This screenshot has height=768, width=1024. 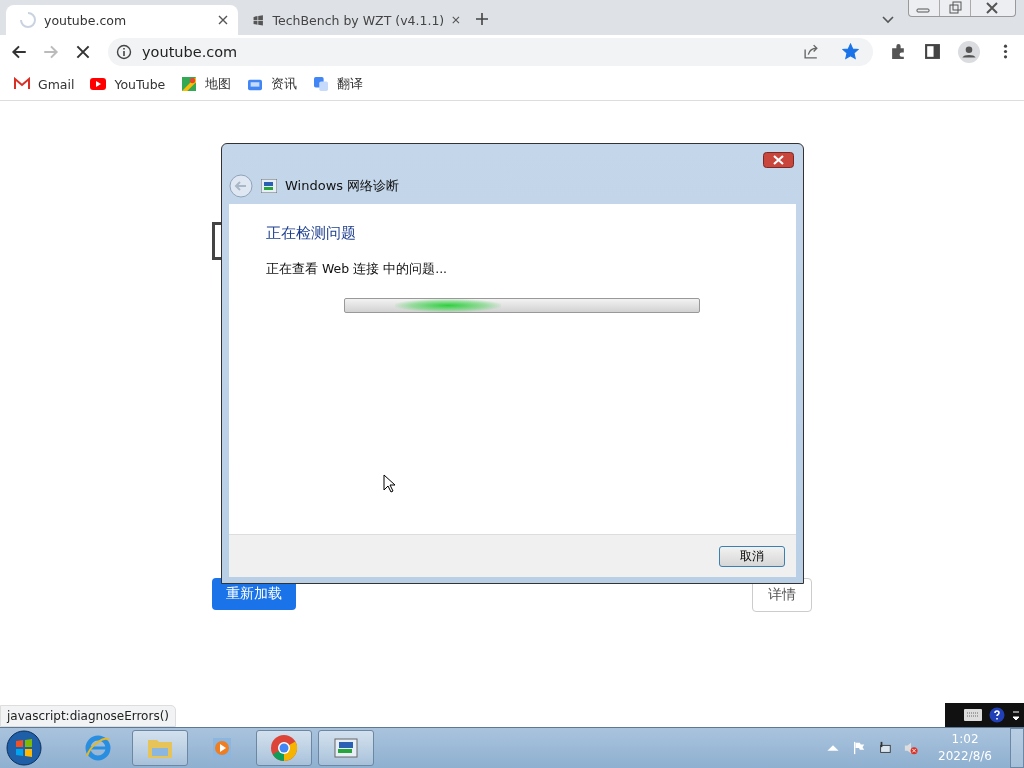 What do you see at coordinates (752, 556) in the screenshot?
I see `cancel-button: 取消` at bounding box center [752, 556].